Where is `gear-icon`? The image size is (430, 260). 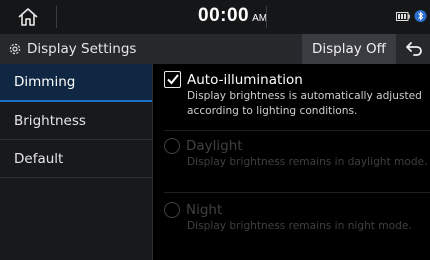 gear-icon is located at coordinates (15, 49).